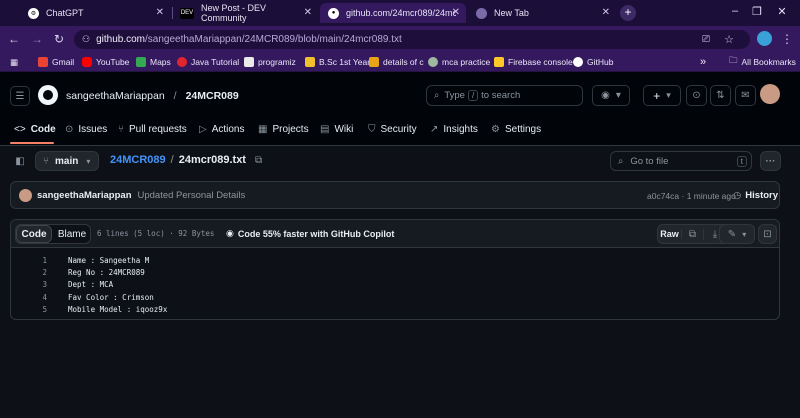 This screenshot has width=800, height=418. Describe the element at coordinates (757, 11) in the screenshot. I see `restore-window-icon: ❐` at that location.